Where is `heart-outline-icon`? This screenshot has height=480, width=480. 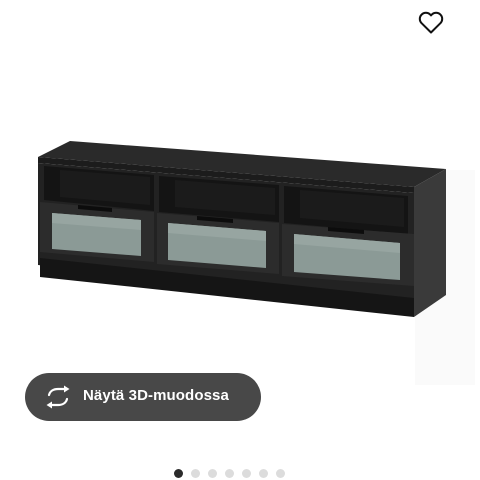 heart-outline-icon is located at coordinates (431, 22).